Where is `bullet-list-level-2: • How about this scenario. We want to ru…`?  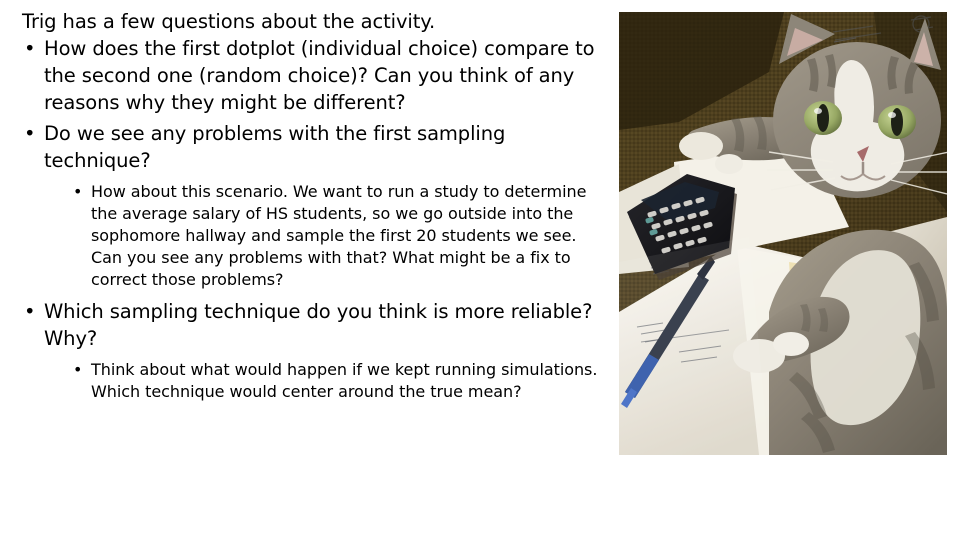
bullet-list-level-2: • How about this scenario. We want to ru… is located at coordinates (310, 236).